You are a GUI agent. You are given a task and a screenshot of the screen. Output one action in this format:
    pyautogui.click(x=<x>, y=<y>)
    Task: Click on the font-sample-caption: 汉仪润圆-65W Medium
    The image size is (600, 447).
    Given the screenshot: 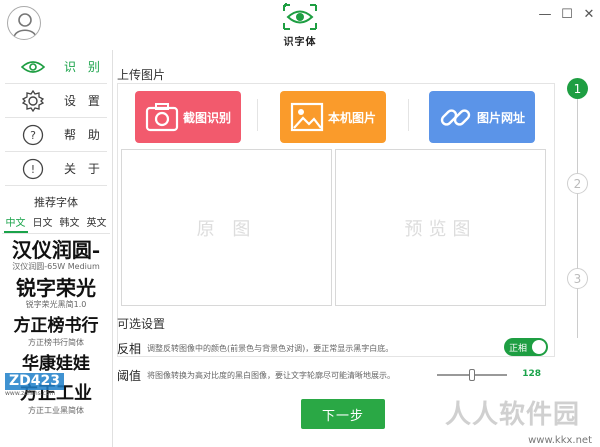 What is the action you would take?
    pyautogui.click(x=56, y=266)
    